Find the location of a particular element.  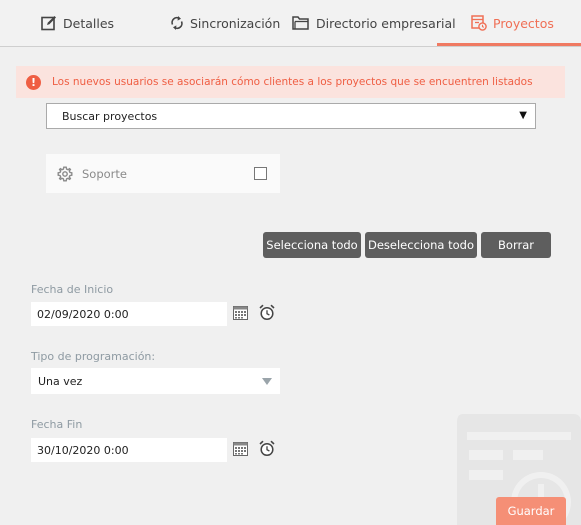

edit-icon is located at coordinates (48, 23).